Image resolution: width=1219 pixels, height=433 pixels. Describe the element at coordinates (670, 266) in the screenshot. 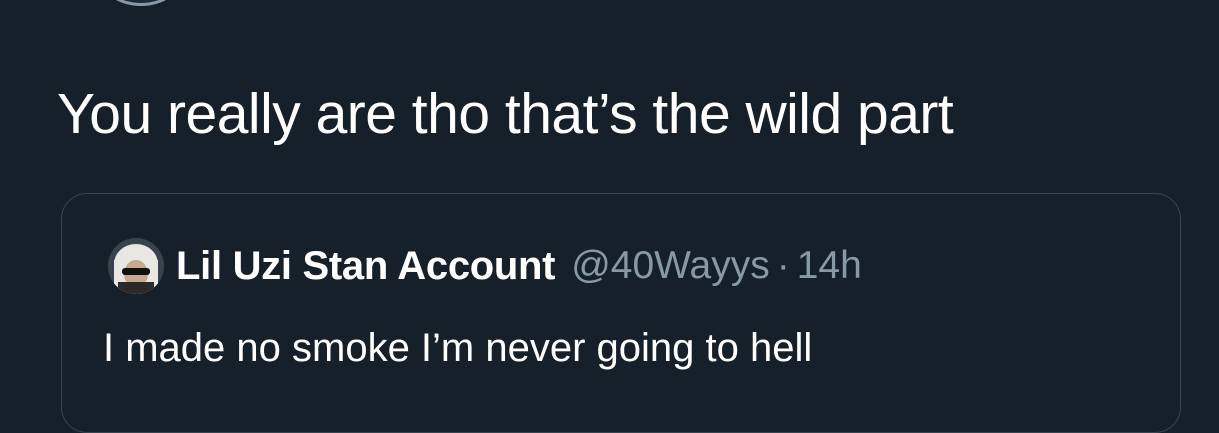

I see `quoted-author-handle: @40Wayys` at that location.